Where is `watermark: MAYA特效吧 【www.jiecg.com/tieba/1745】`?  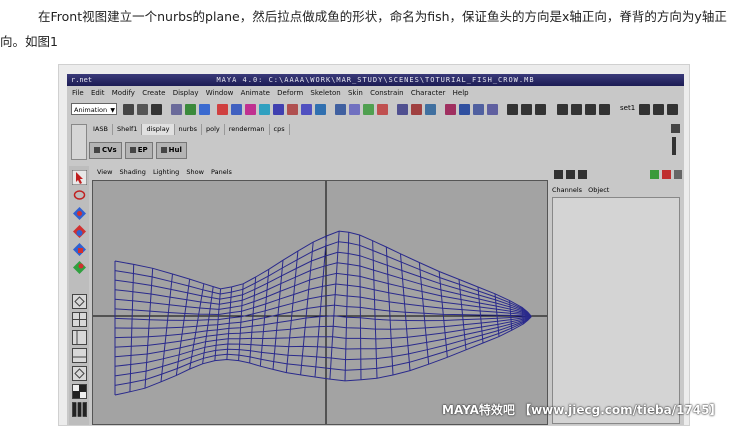 watermark: MAYA特效吧 【www.jiecg.com/tieba/1745】 is located at coordinates (582, 410).